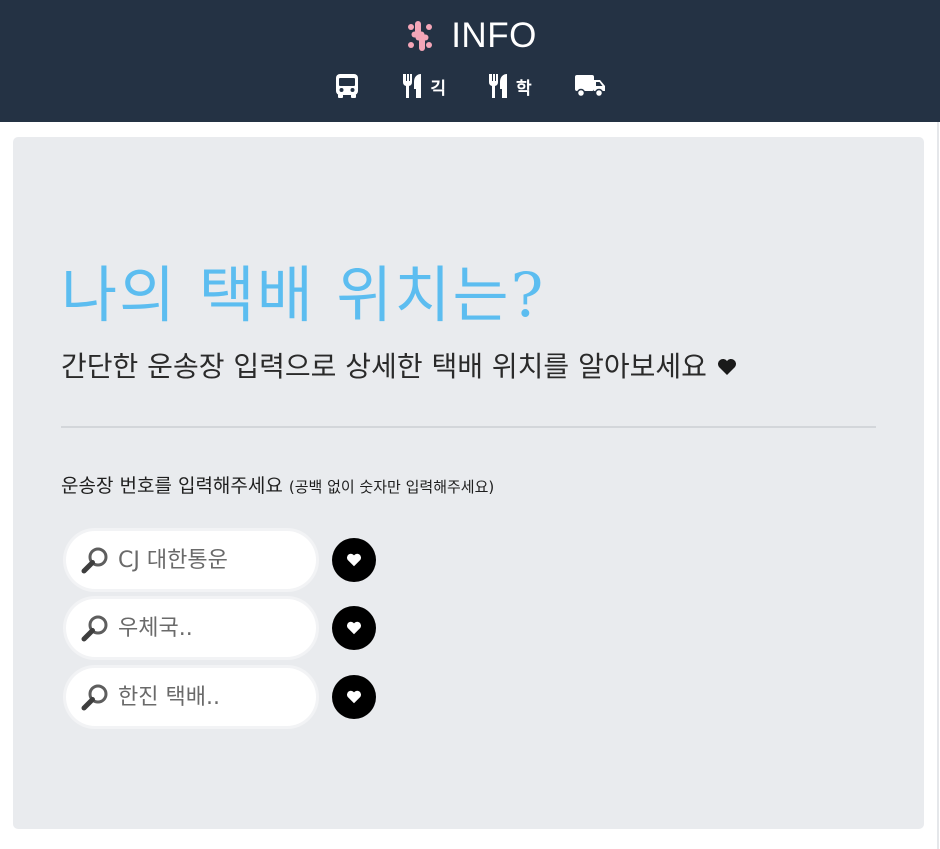 The height and width of the screenshot is (849, 940). What do you see at coordinates (391, 487) in the screenshot?
I see `prompt-note: (공백 없이 숫자만 입력해주세요)` at bounding box center [391, 487].